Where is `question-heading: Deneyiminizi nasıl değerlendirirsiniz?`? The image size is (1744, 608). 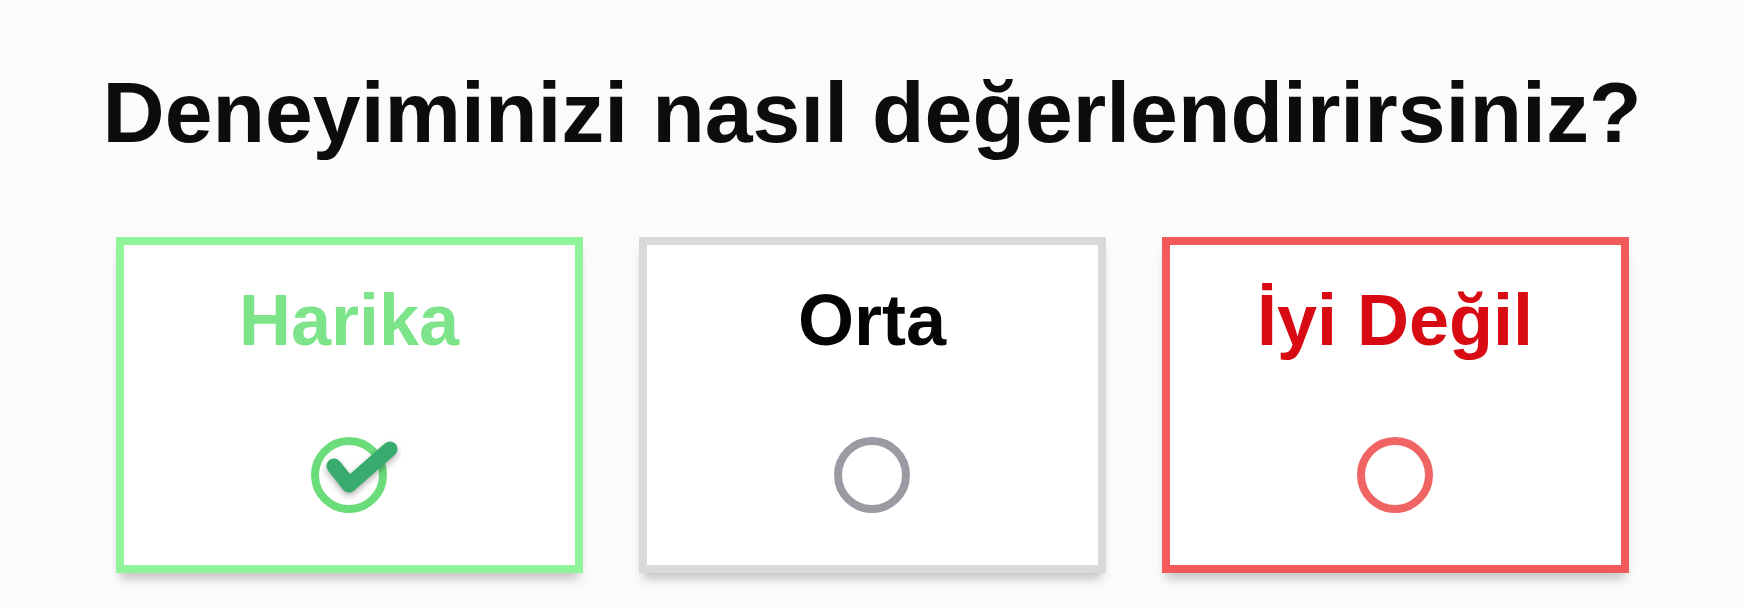 question-heading: Deneyiminizi nasıl değerlendirirsiniz? is located at coordinates (872, 112).